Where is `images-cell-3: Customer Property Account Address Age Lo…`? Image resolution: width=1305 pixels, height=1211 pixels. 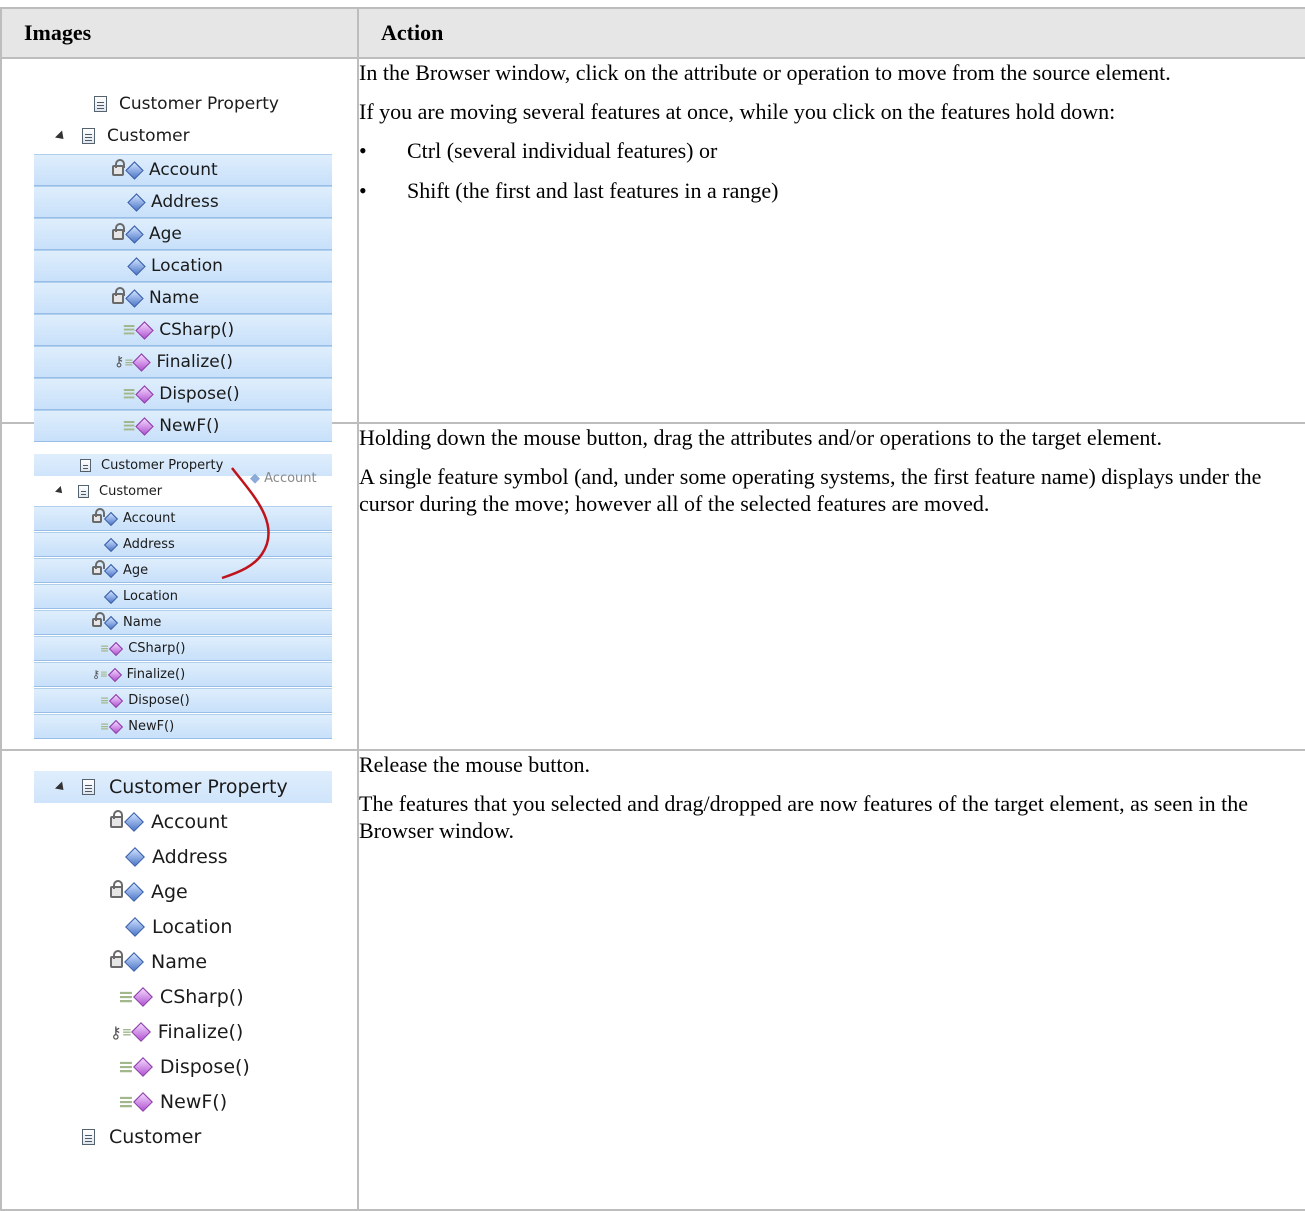 images-cell-3: Customer Property Account Address Age Lo… is located at coordinates (179, 980).